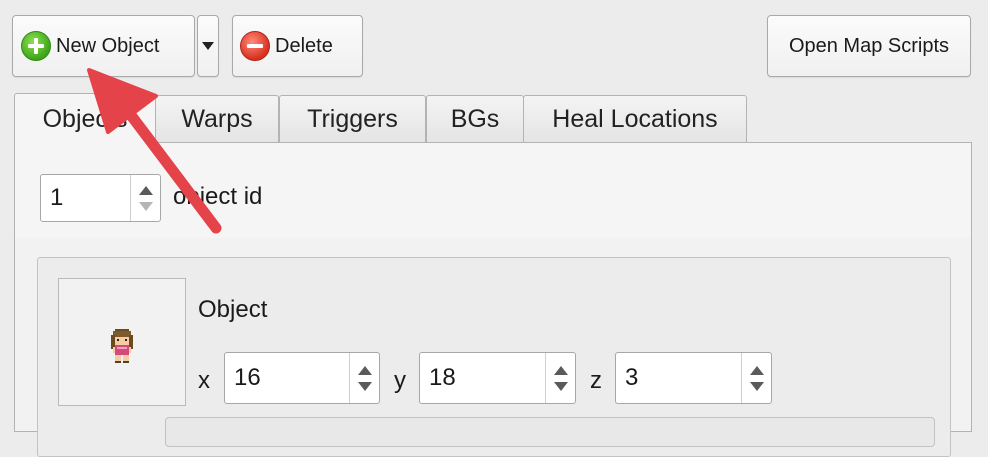  Describe the element at coordinates (233, 309) in the screenshot. I see `object-title: Object` at that location.